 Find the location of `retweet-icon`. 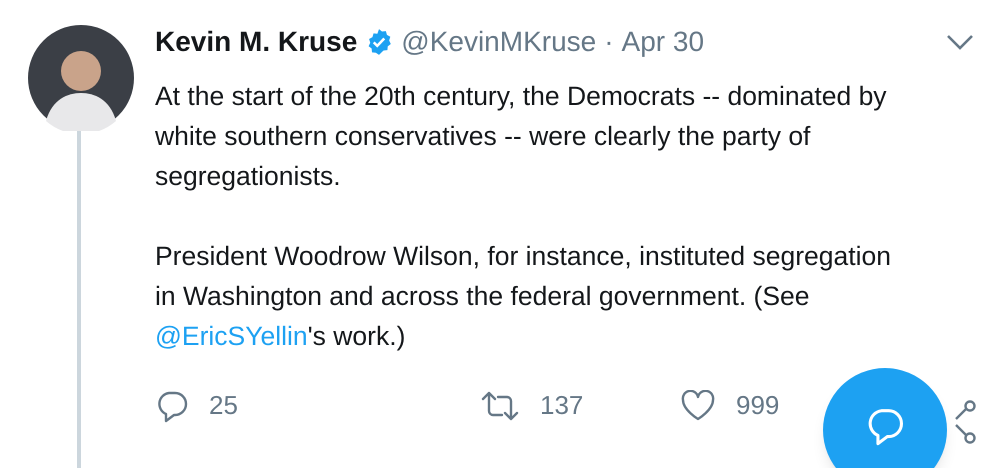

retweet-icon is located at coordinates (500, 406).